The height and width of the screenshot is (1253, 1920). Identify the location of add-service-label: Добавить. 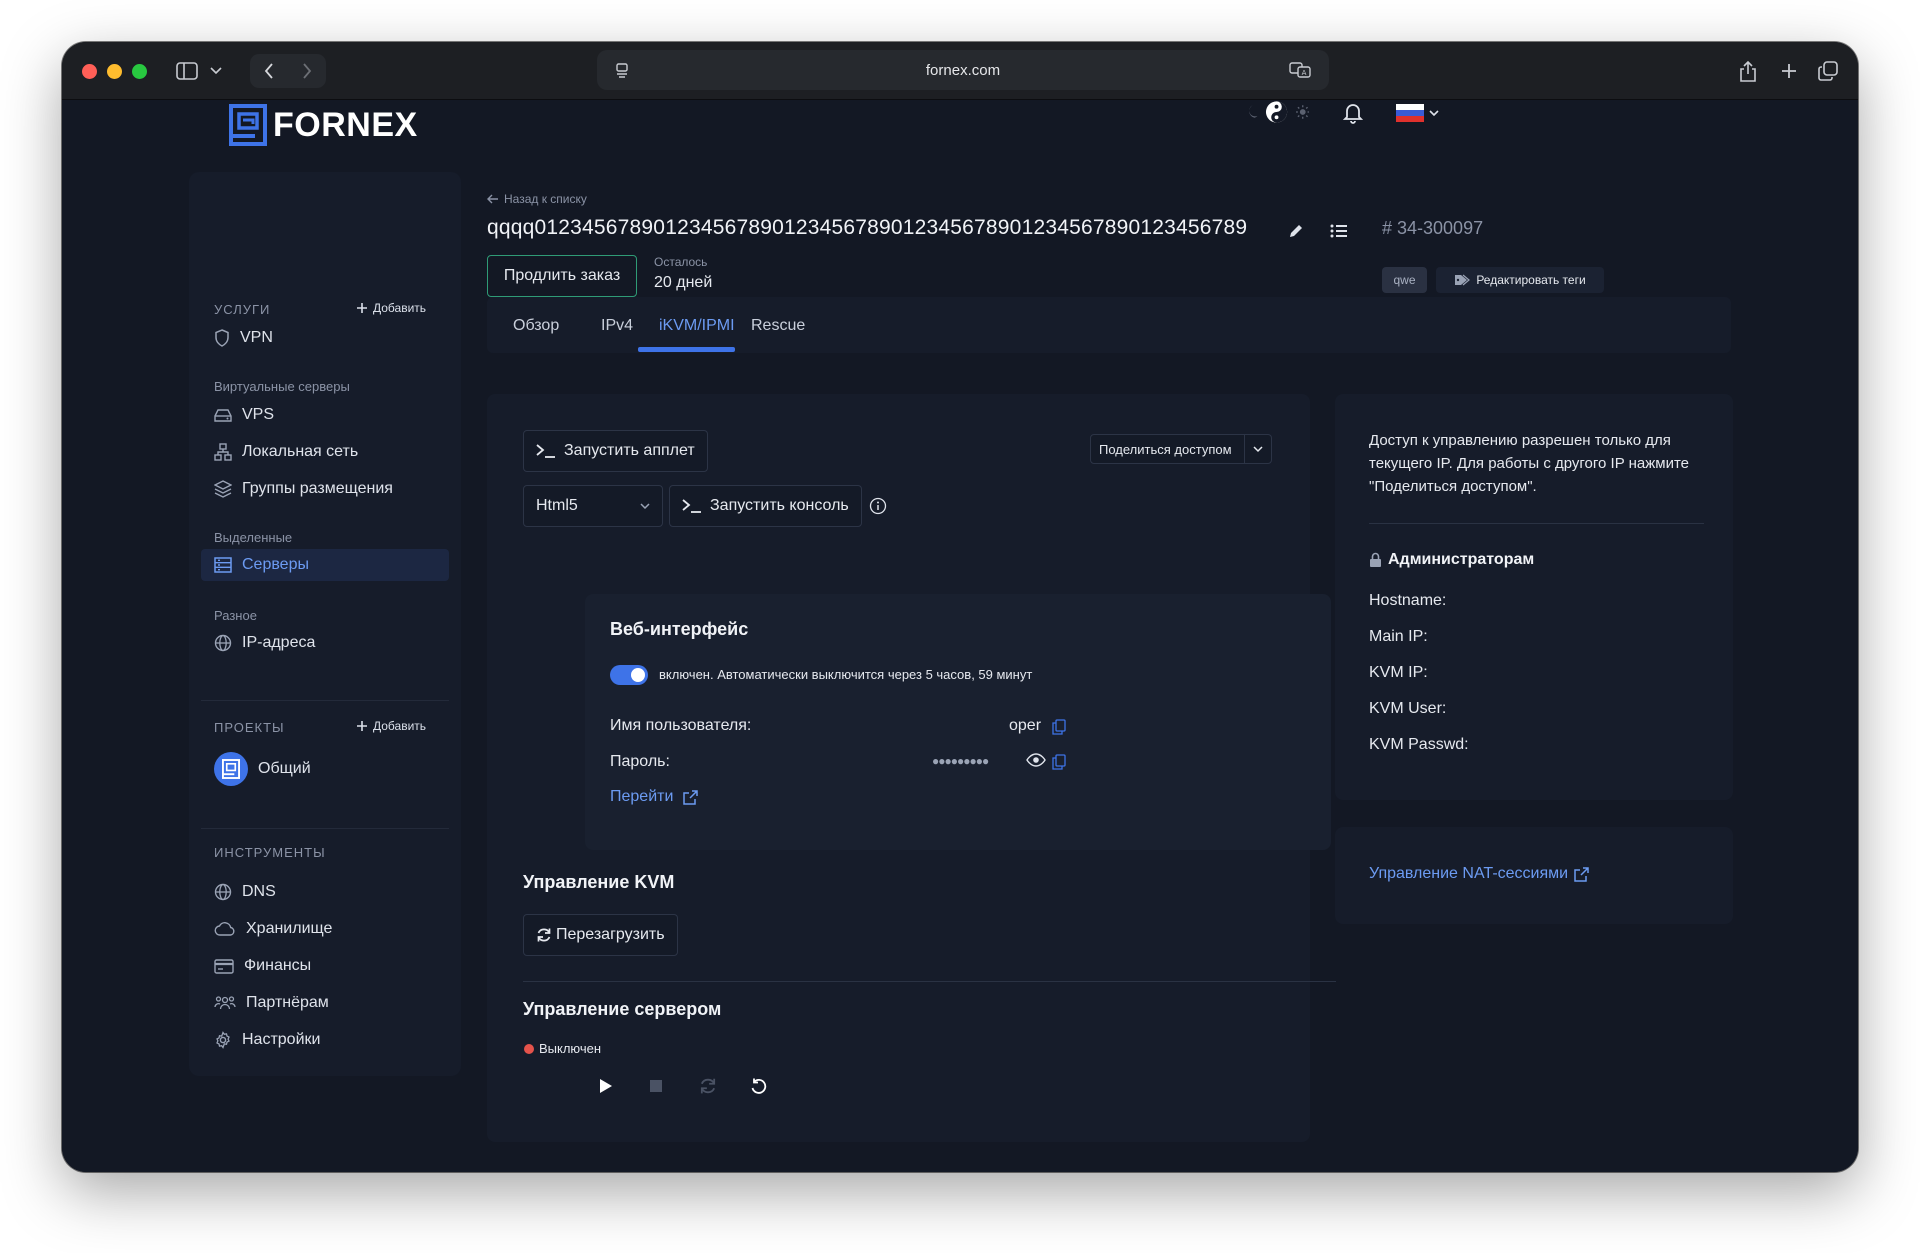
(400, 308).